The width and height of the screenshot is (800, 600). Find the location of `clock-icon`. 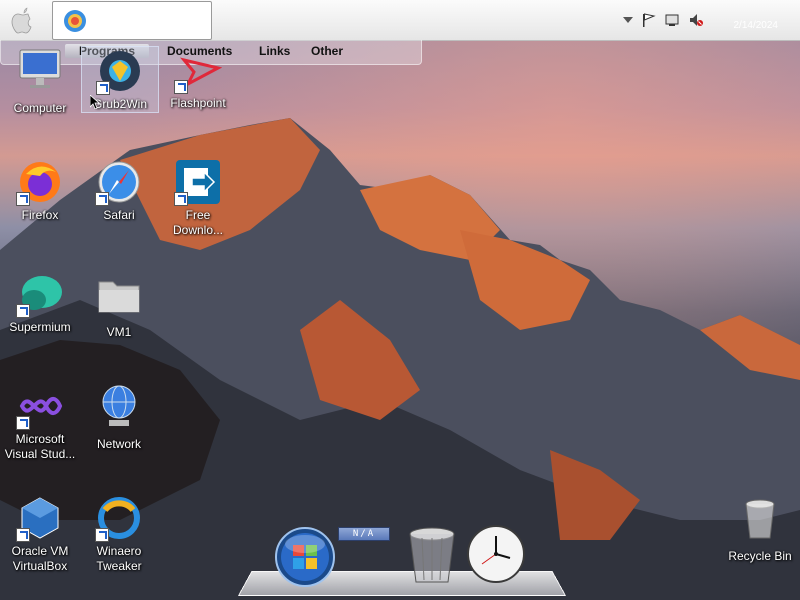

clock-icon is located at coordinates (496, 554).